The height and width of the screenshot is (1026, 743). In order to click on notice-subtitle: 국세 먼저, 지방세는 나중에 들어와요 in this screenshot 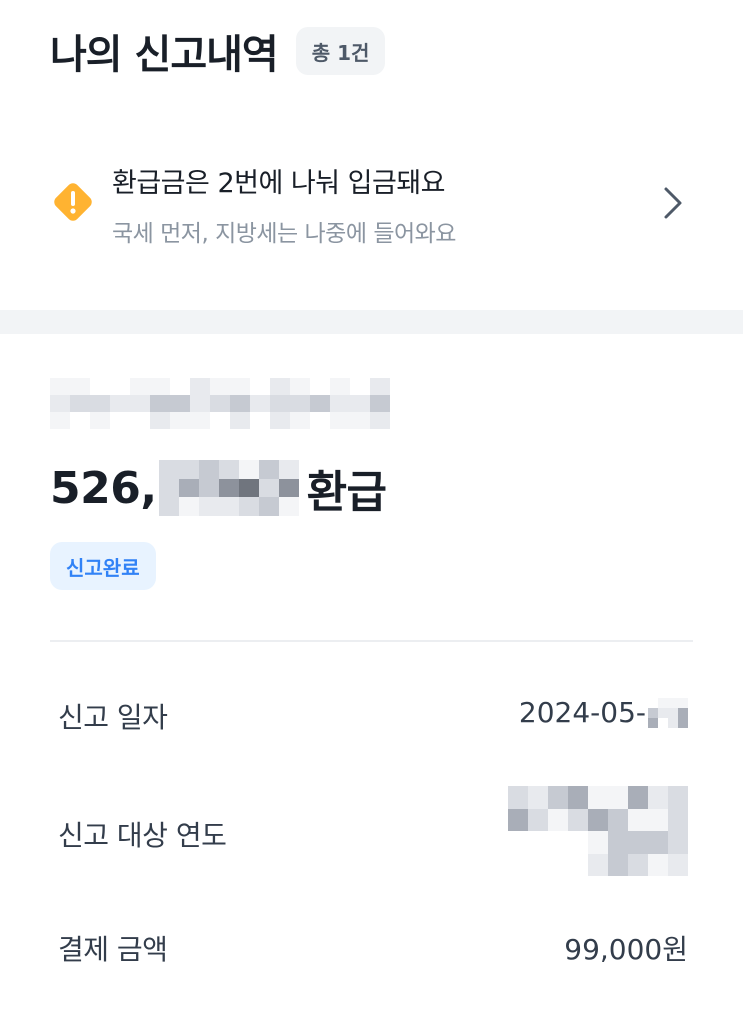, I will do `click(284, 234)`.